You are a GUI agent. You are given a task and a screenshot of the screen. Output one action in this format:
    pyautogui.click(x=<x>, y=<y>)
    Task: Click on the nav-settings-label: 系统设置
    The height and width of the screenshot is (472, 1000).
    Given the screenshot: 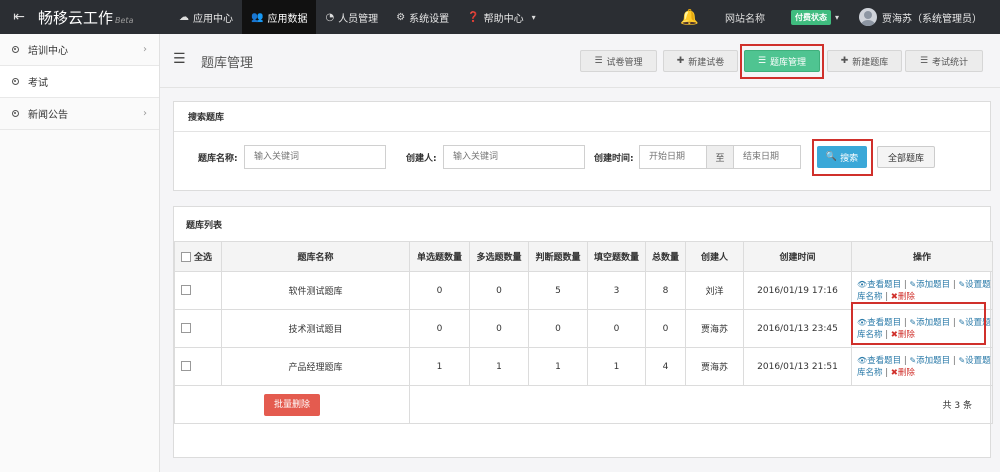 What is the action you would take?
    pyautogui.click(x=429, y=19)
    